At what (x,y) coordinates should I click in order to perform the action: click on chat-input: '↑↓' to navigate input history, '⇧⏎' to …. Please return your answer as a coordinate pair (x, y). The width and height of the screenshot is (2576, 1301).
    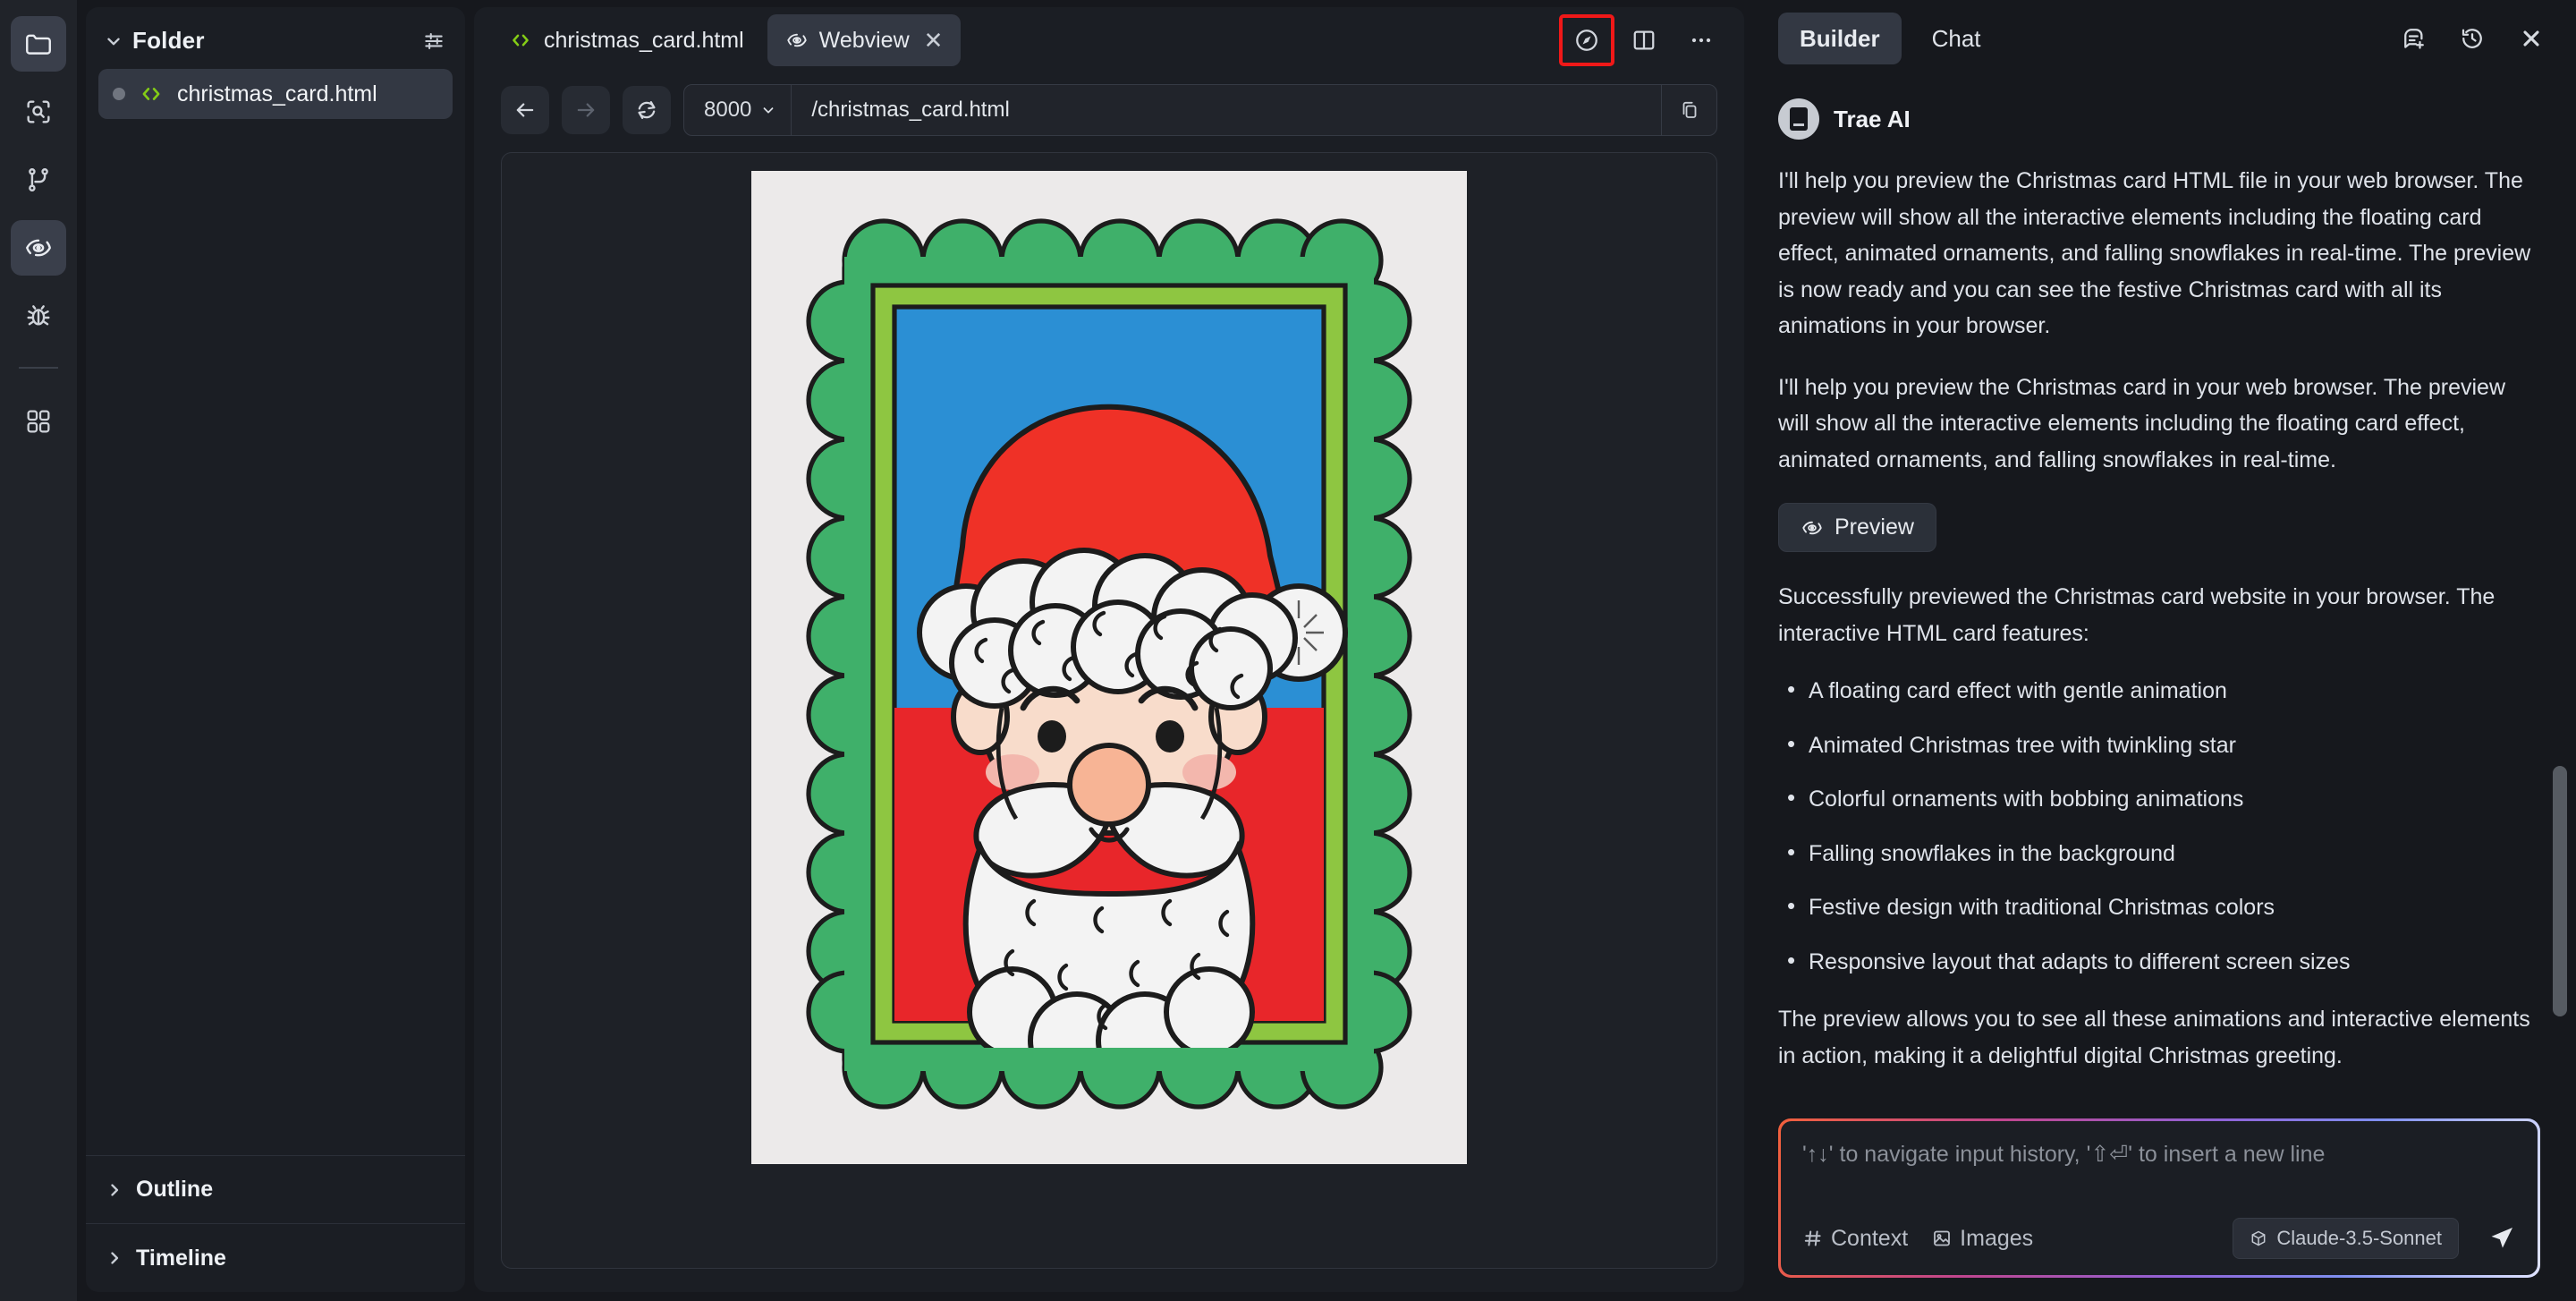
    Looking at the image, I should click on (2159, 1154).